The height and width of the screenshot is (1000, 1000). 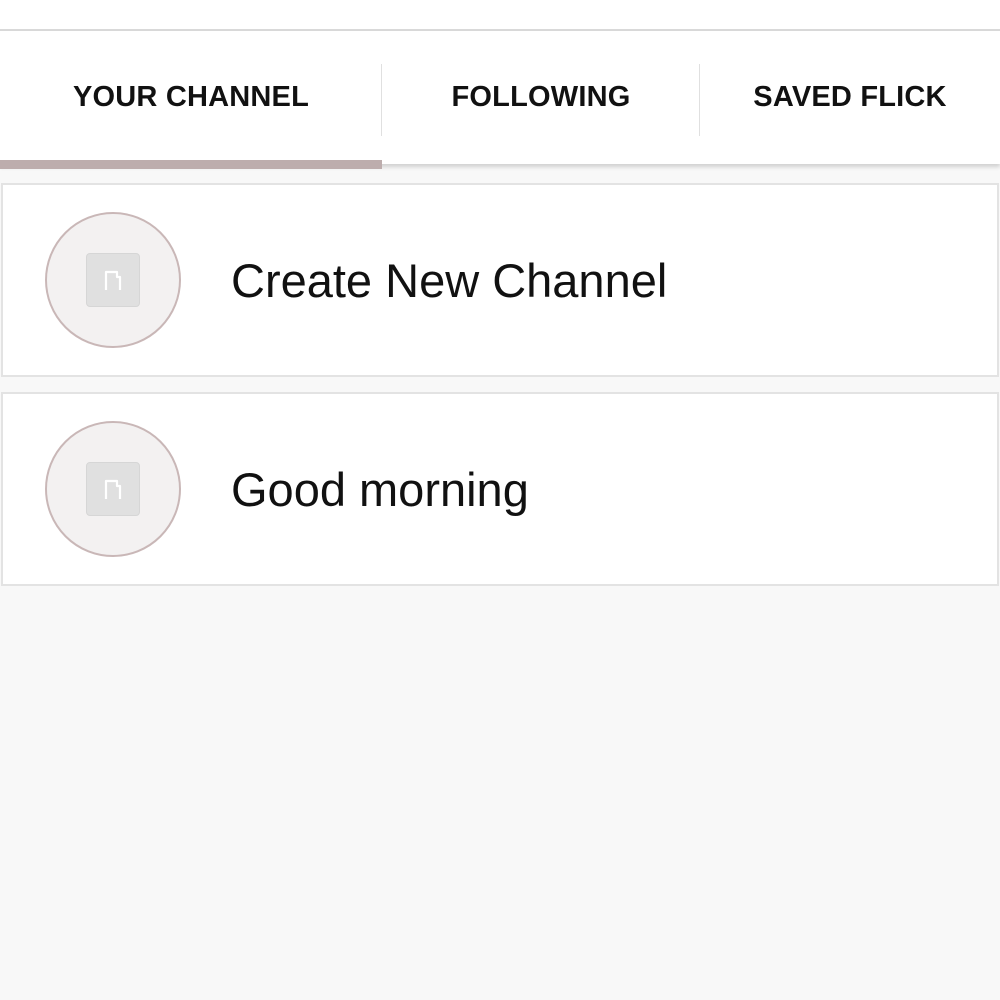 I want to click on tab-bar: YOUR CHANNEL FOLLOWING SAVED FLICK, so click(x=500, y=100).